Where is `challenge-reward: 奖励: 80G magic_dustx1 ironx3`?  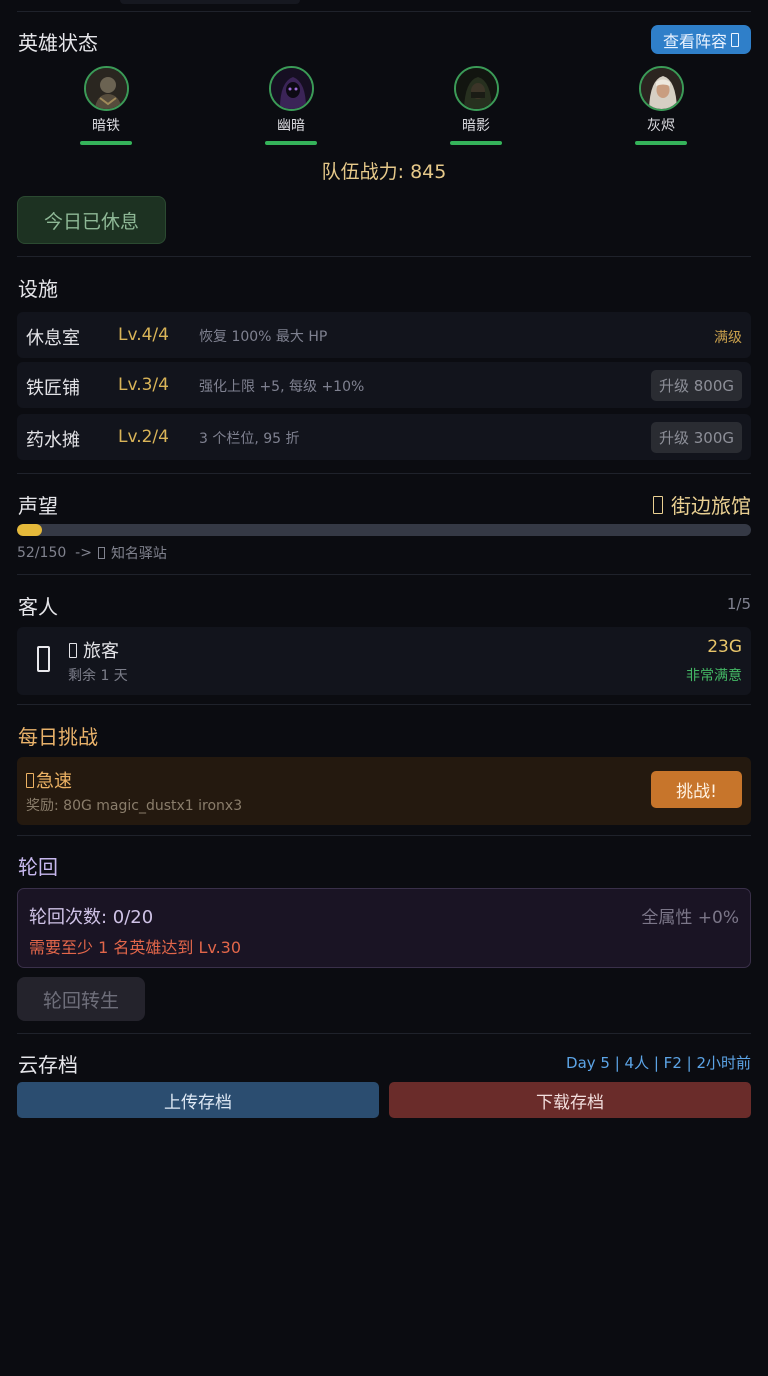 challenge-reward: 奖励: 80G magic_dustx1 ironx3 is located at coordinates (134, 806).